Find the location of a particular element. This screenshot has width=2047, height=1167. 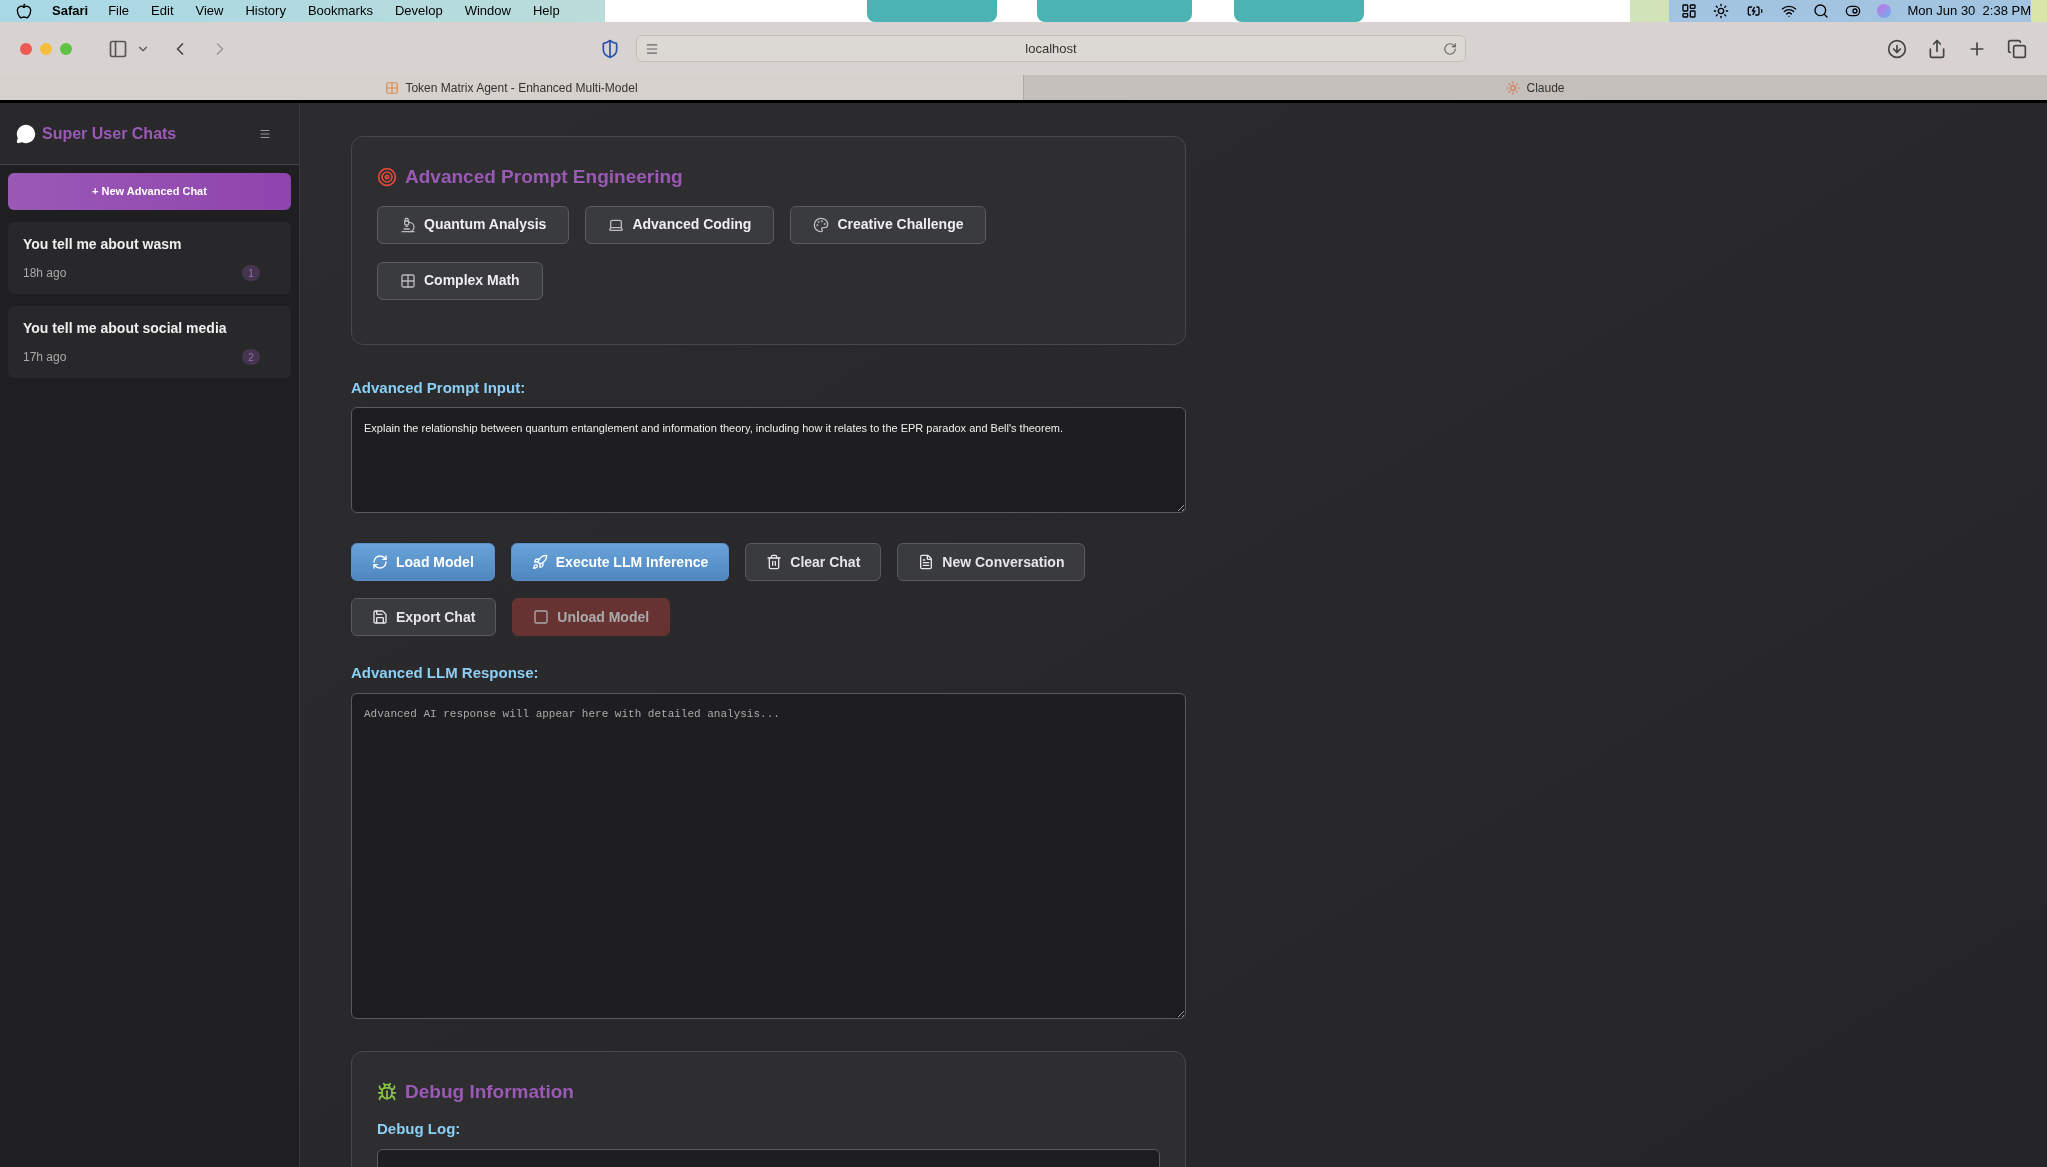

template-button: Advanced Coding is located at coordinates (680, 224).